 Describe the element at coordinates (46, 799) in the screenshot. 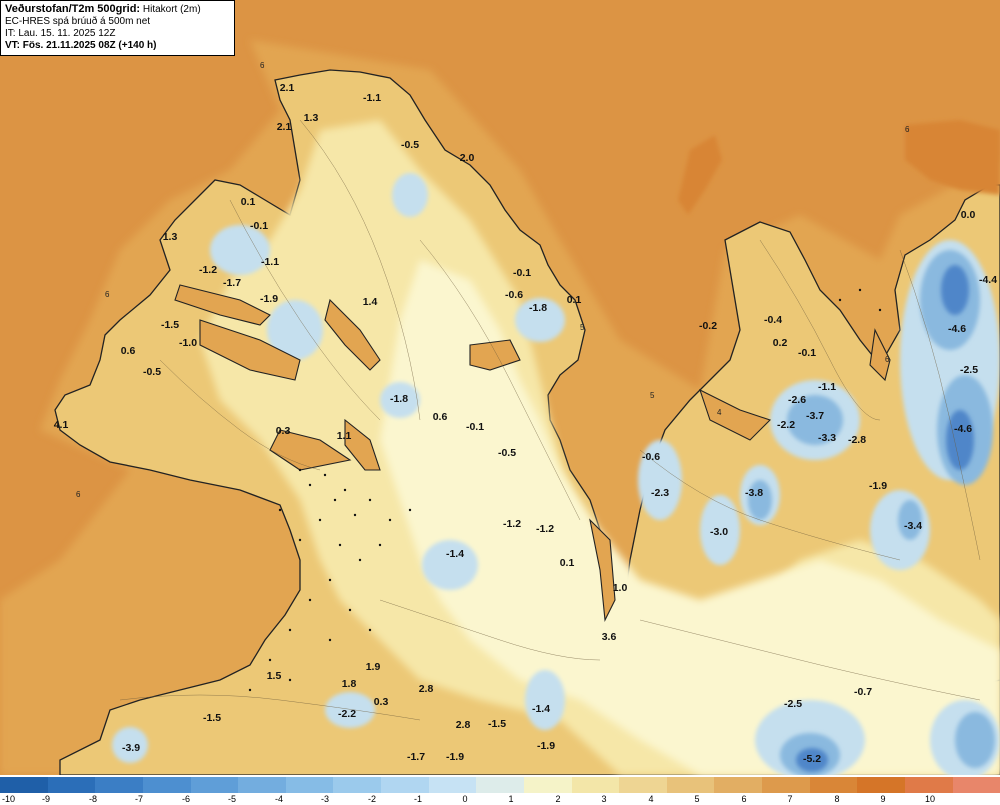

I see `legend-tick-label: -9` at that location.